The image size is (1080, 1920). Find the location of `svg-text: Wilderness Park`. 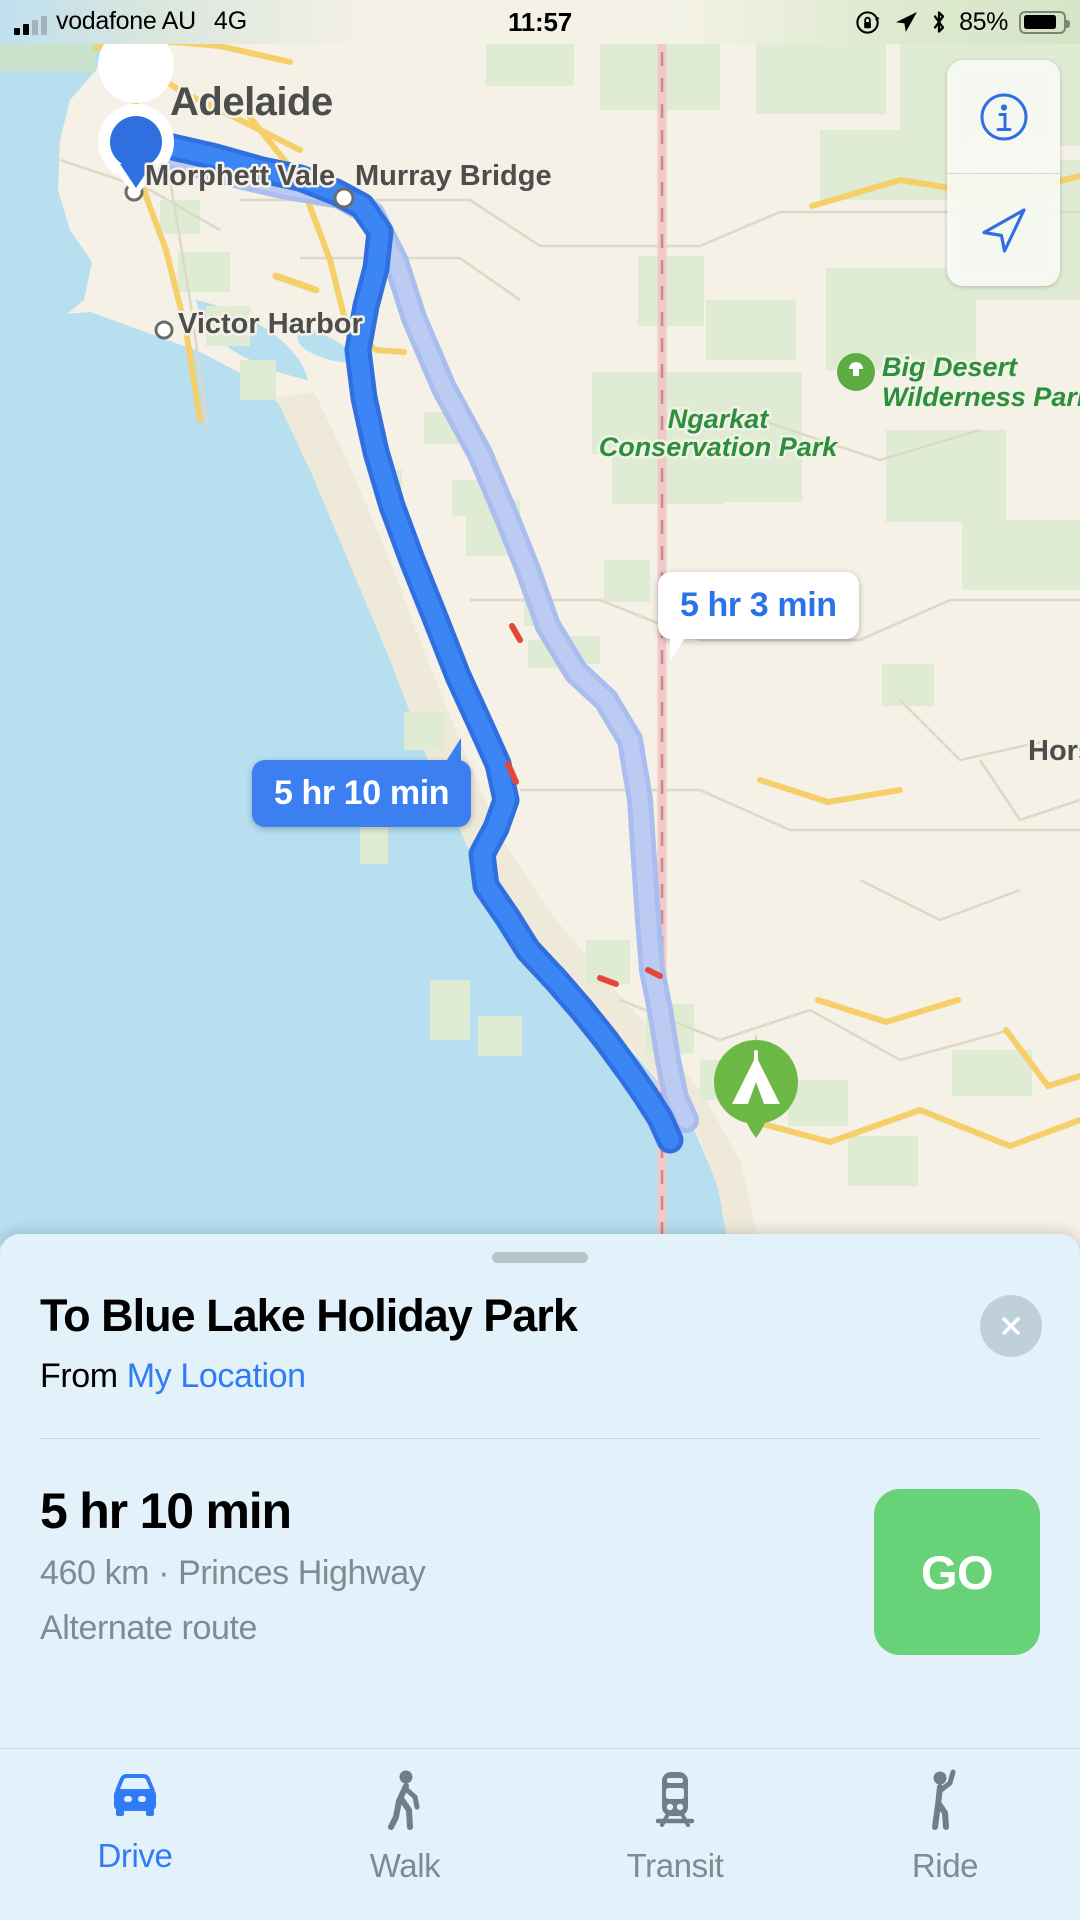

svg-text: Wilderness Park is located at coordinates (981, 397).